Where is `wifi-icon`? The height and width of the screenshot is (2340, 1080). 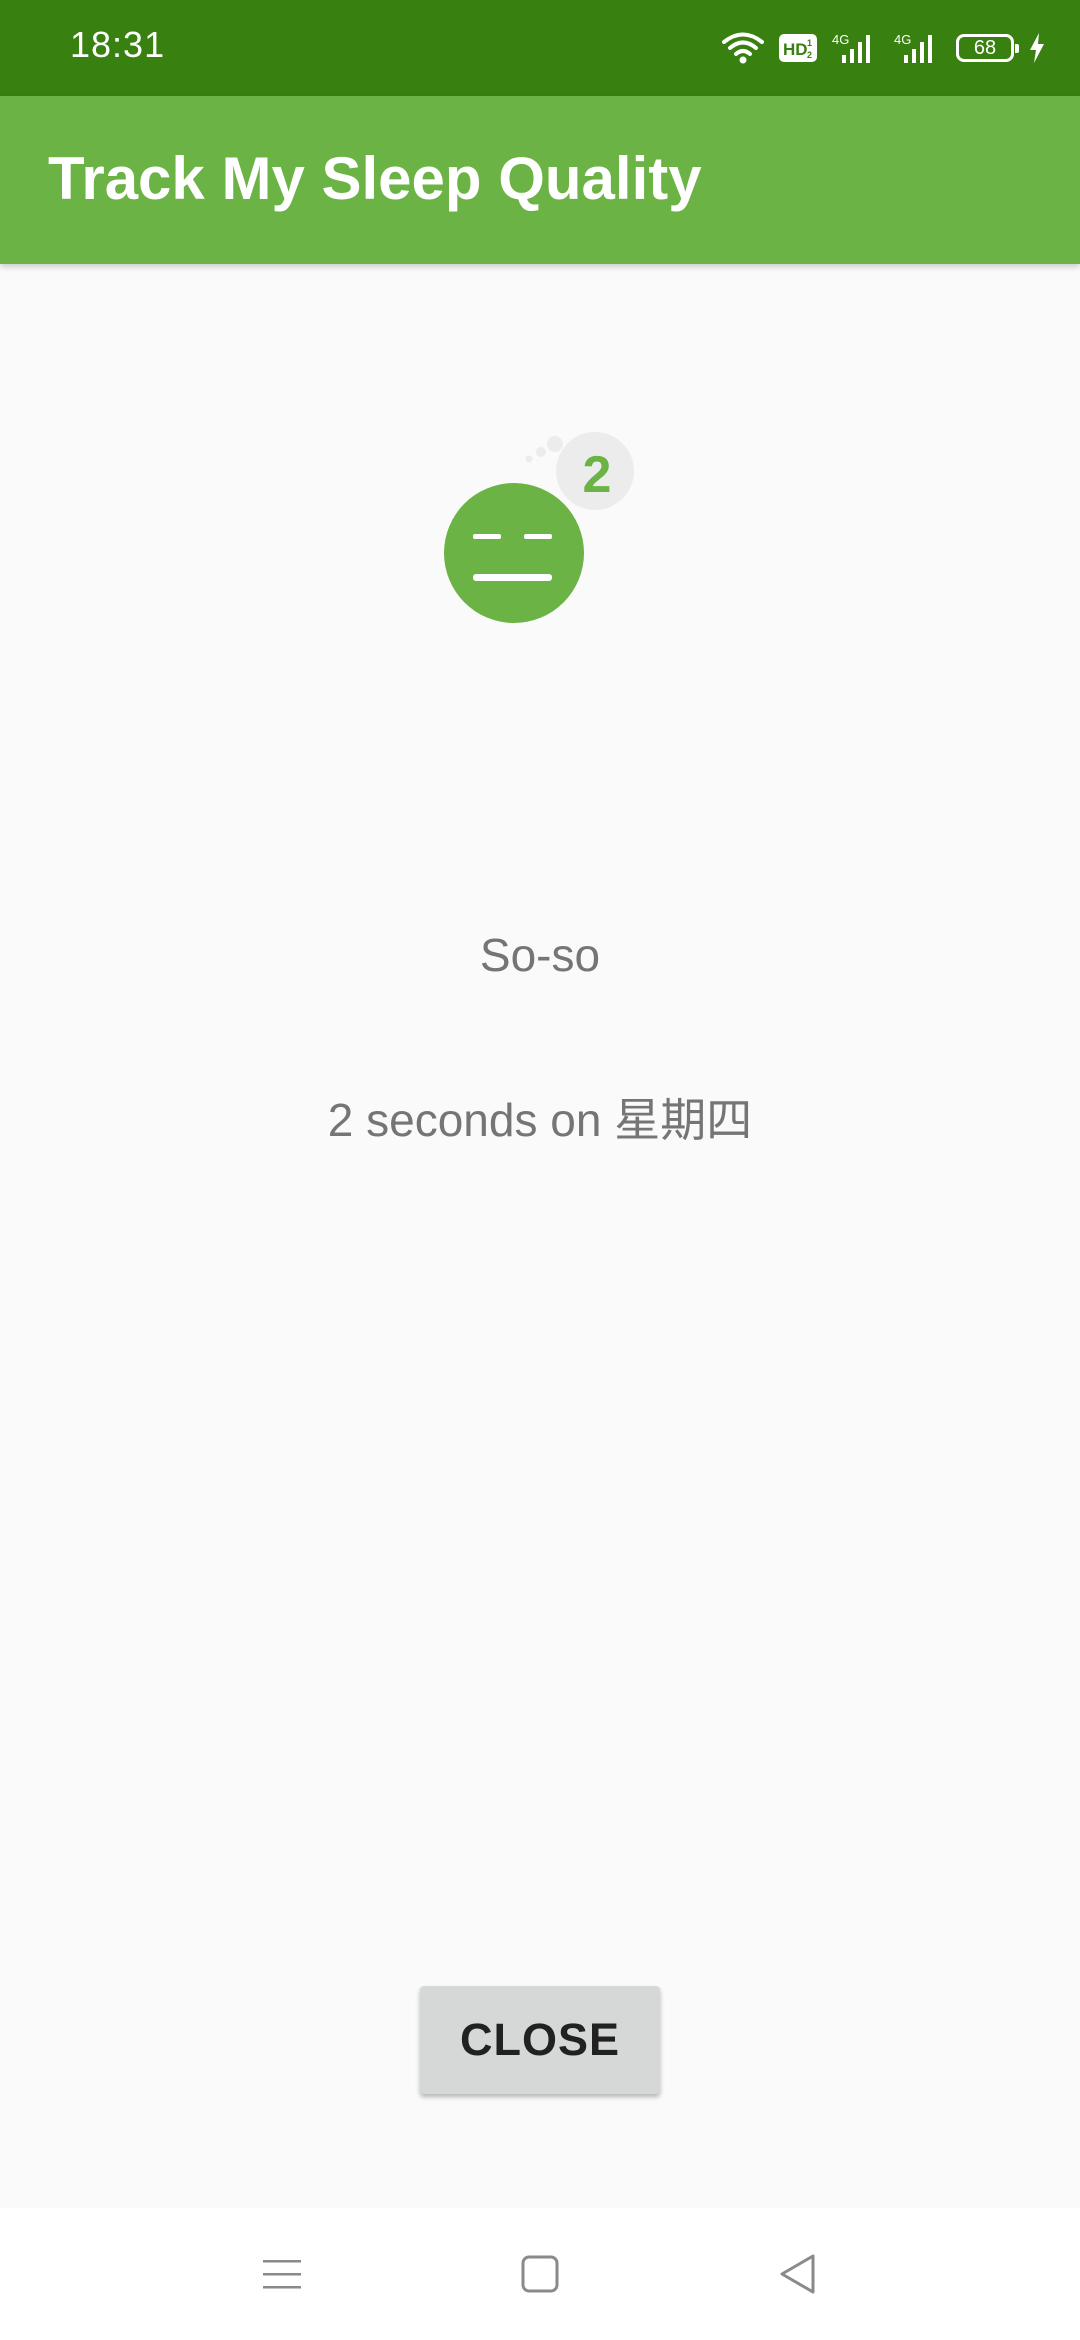
wifi-icon is located at coordinates (743, 48).